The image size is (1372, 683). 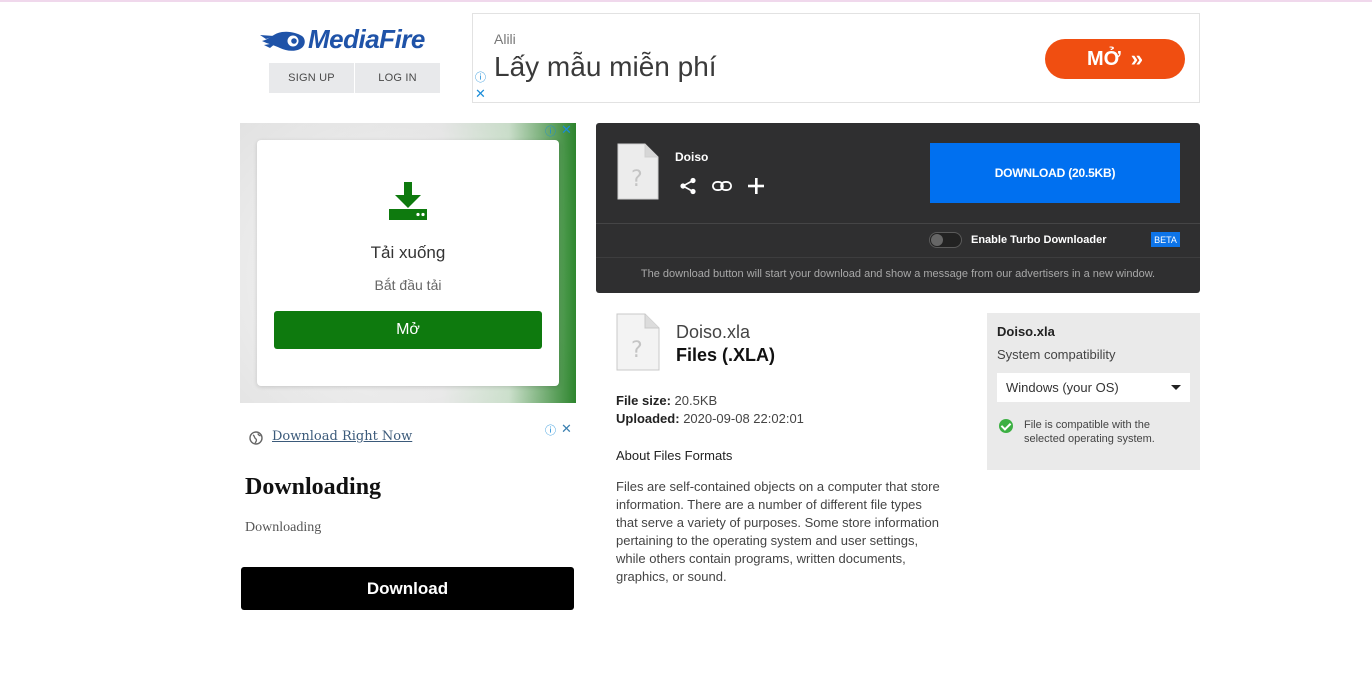 I want to click on ad-open-button: MỞ », so click(x=1115, y=59).